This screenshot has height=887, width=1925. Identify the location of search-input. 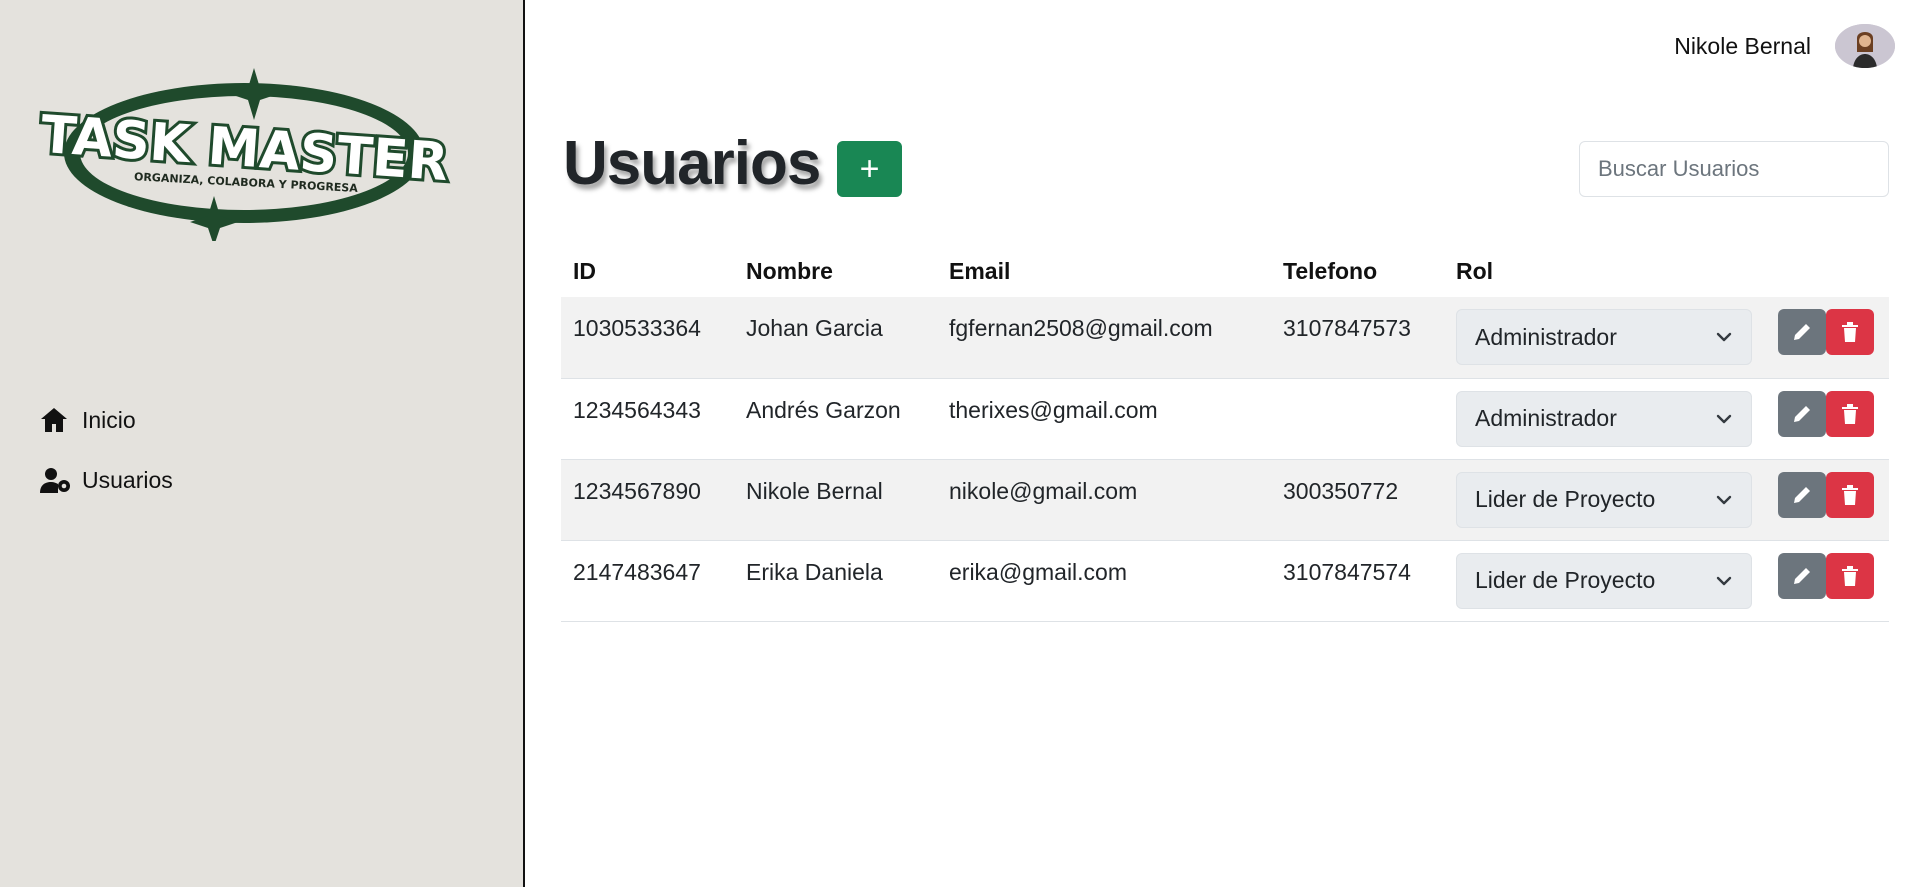
(1734, 169).